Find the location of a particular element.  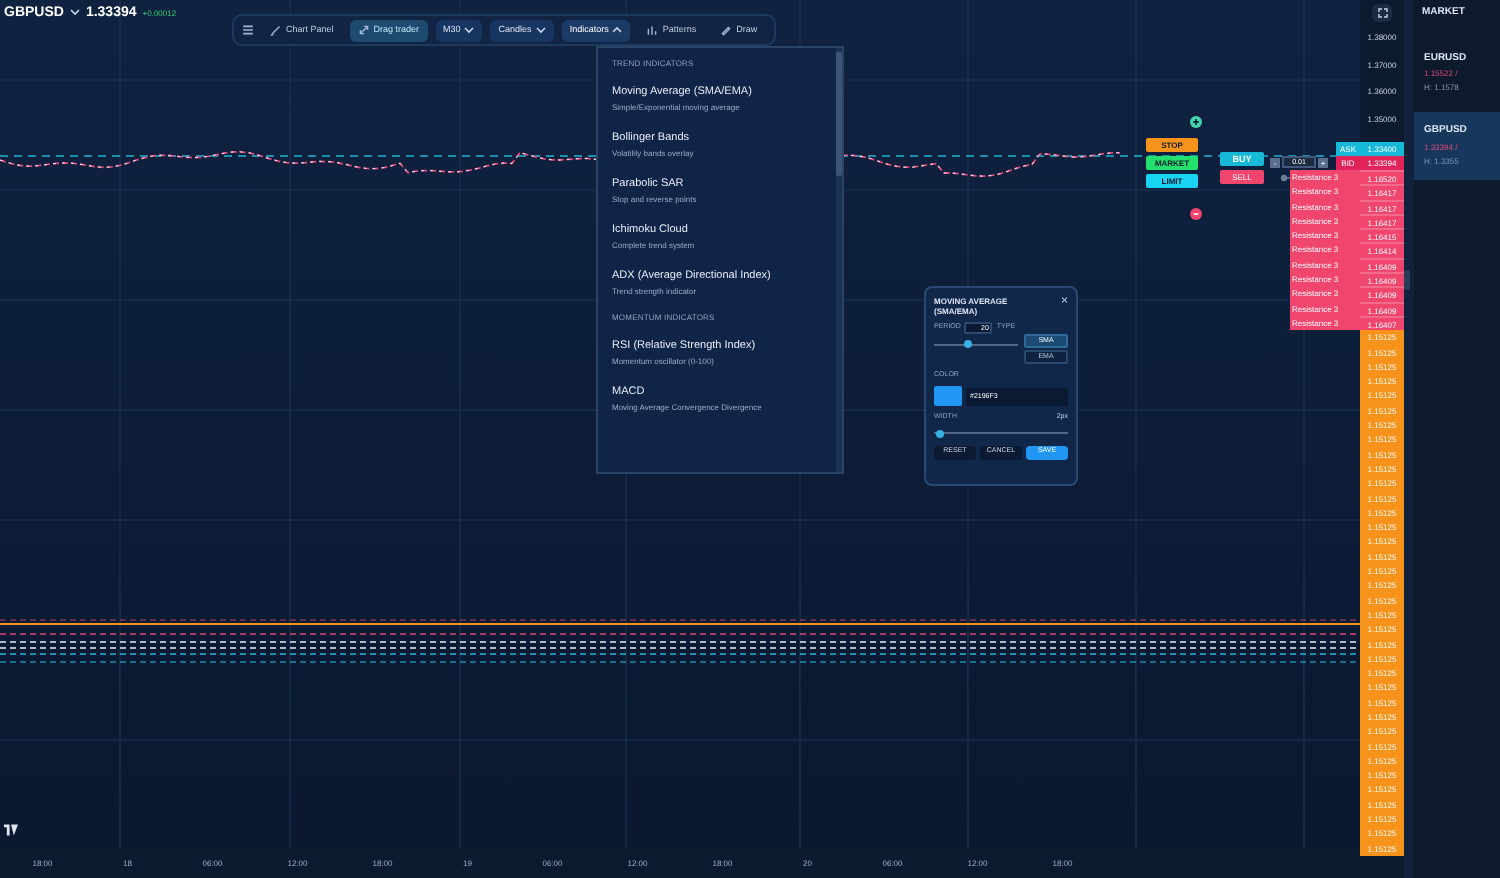

fullscreen-button is located at coordinates (1382, 13).